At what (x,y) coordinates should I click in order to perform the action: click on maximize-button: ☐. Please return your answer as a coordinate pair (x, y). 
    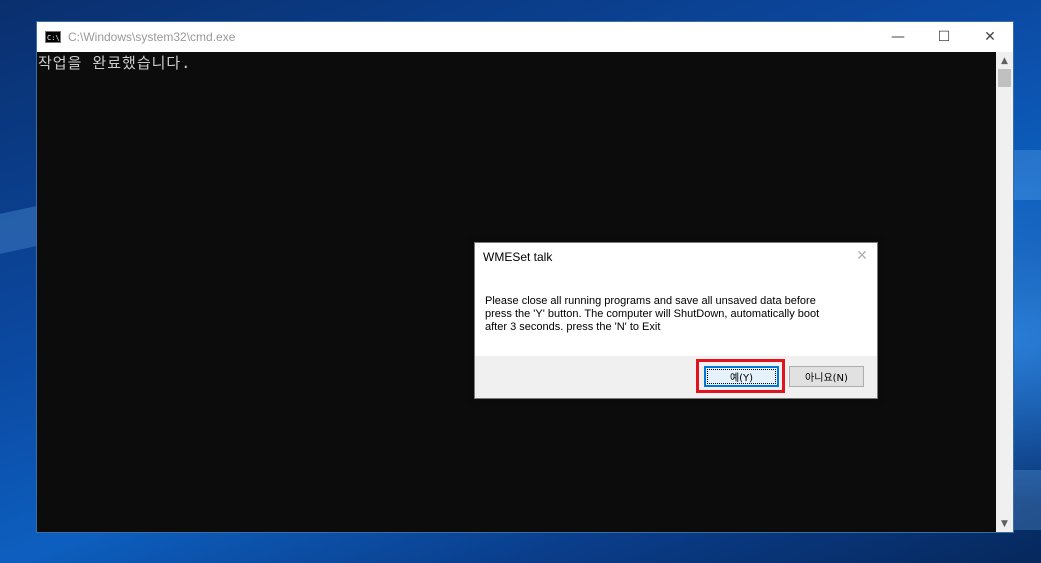
    Looking at the image, I should click on (944, 37).